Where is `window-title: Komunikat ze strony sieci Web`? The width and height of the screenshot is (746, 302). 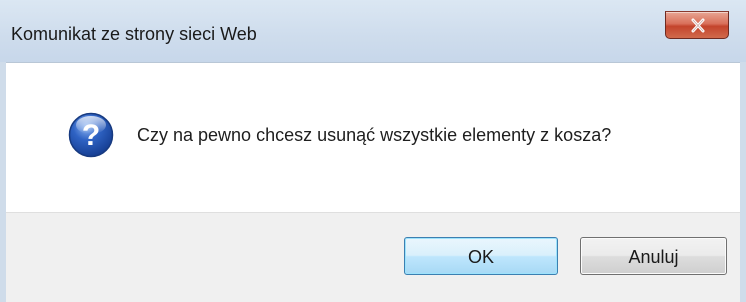 window-title: Komunikat ze strony sieci Web is located at coordinates (134, 34).